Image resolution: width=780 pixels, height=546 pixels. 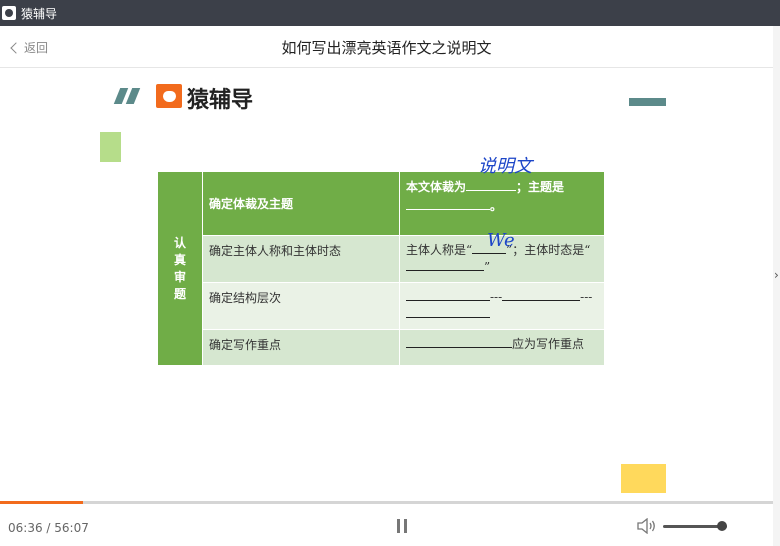 I want to click on page-title: 如何写出漂亮英语作文之说明文, so click(x=386, y=48).